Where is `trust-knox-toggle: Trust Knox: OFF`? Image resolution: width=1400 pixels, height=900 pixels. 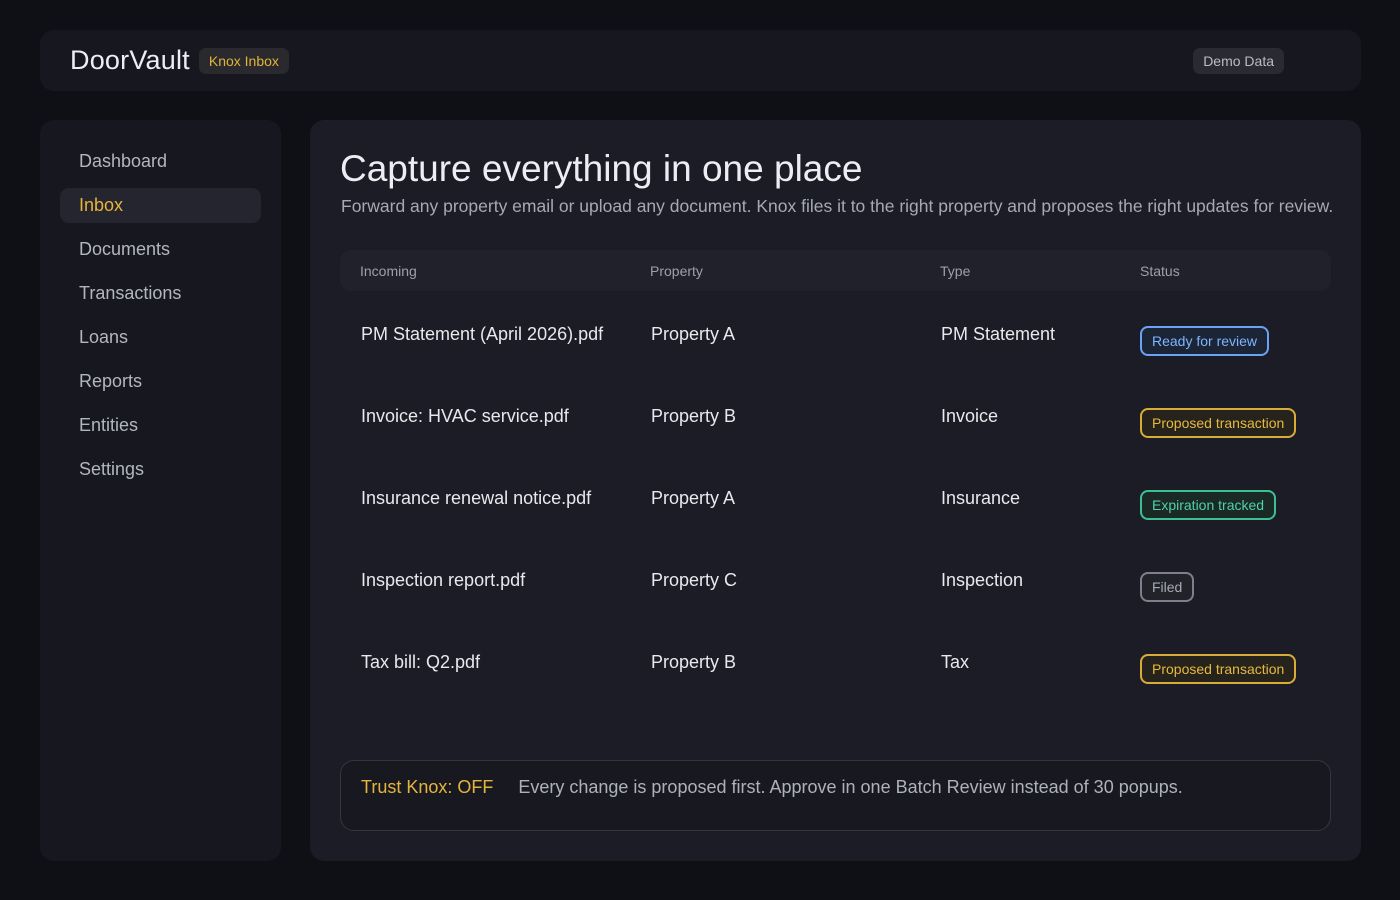 trust-knox-toggle: Trust Knox: OFF is located at coordinates (427, 787).